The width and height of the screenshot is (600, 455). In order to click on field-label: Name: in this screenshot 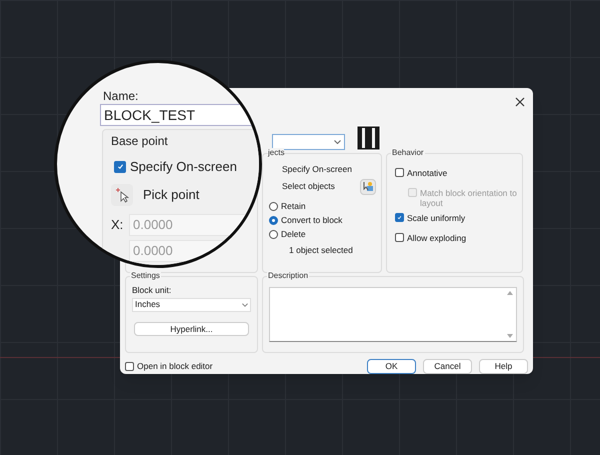, I will do `click(121, 96)`.